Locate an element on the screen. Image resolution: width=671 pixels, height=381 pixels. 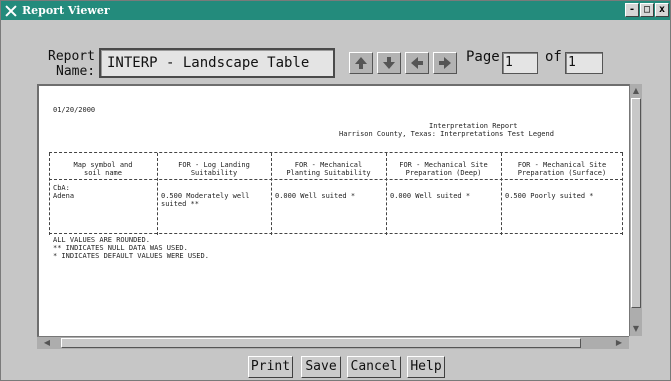
arrow-left-icon is located at coordinates (417, 63).